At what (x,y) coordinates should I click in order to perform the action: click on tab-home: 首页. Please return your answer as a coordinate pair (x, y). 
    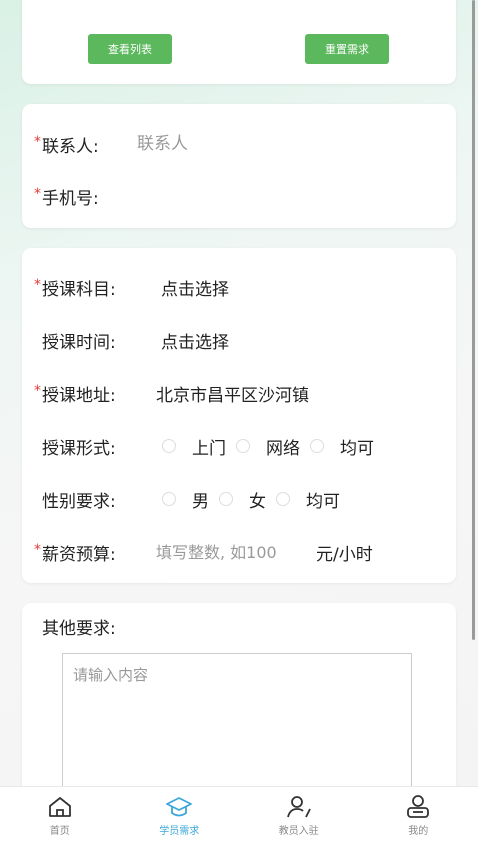
    Looking at the image, I should click on (60, 819).